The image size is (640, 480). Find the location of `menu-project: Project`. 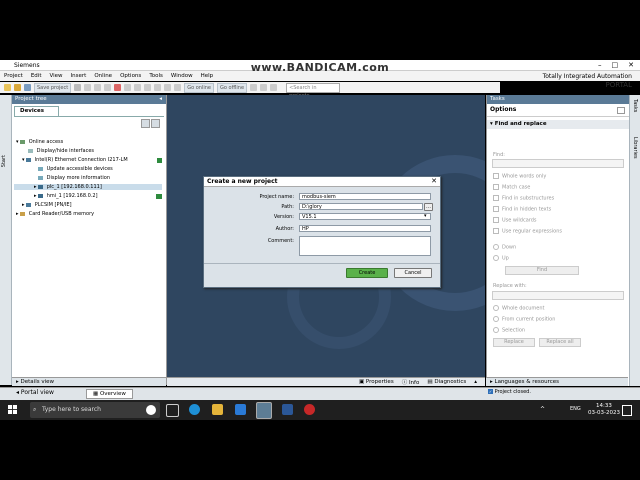

menu-project: Project is located at coordinates (13, 76).